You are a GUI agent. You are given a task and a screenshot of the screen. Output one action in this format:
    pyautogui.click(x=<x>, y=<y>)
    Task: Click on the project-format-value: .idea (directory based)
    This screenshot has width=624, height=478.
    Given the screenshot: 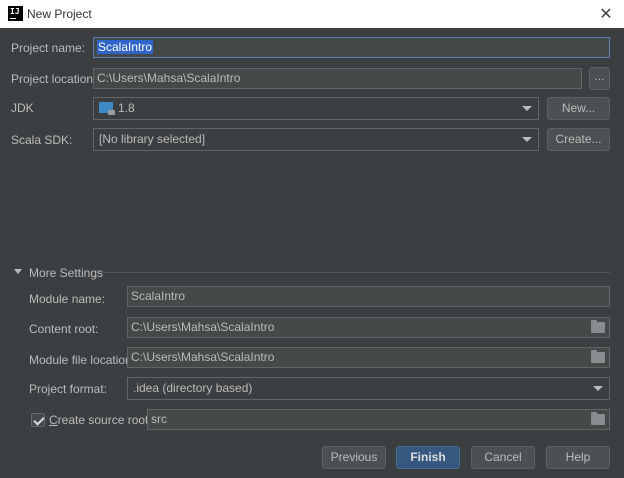 What is the action you would take?
    pyautogui.click(x=193, y=388)
    